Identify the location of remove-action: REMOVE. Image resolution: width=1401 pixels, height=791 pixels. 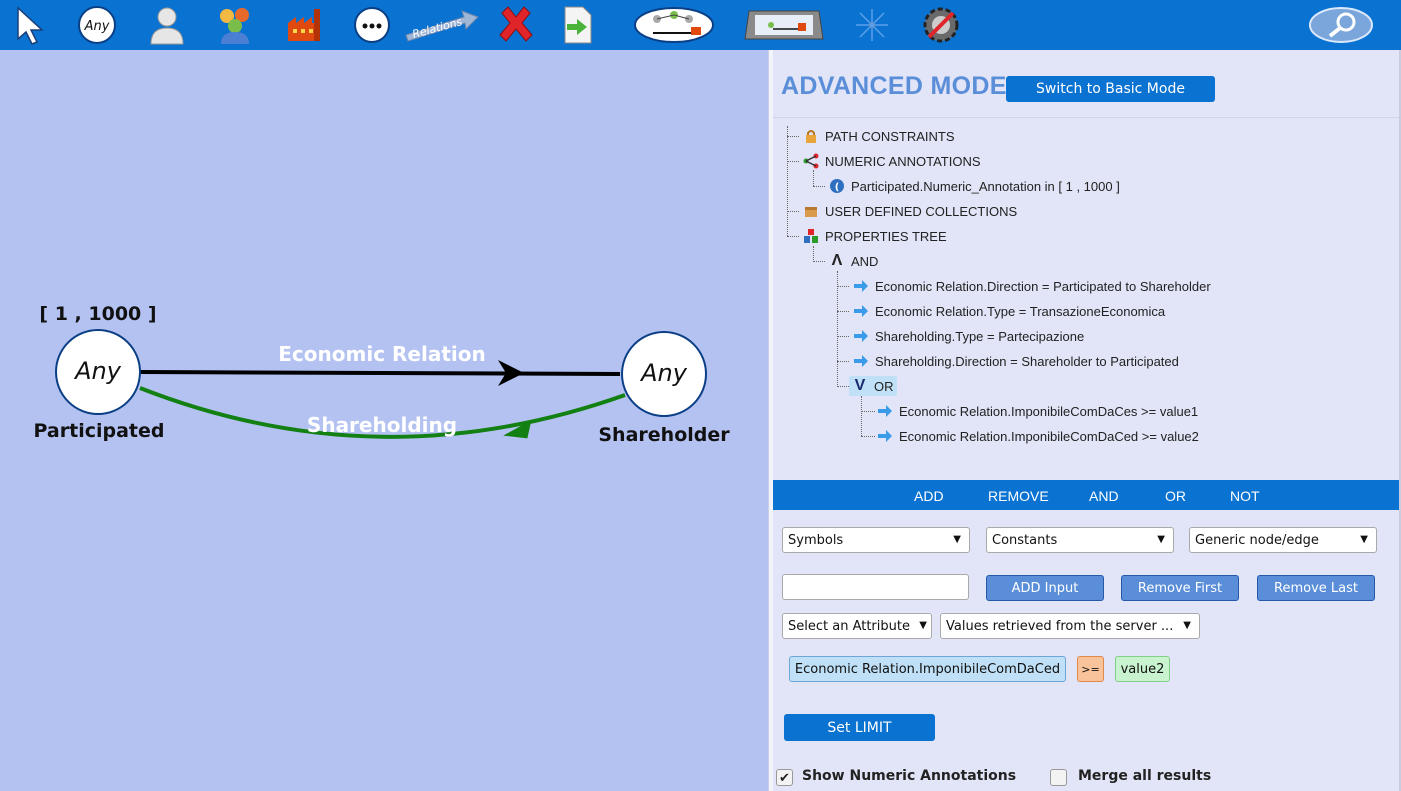
(1018, 496).